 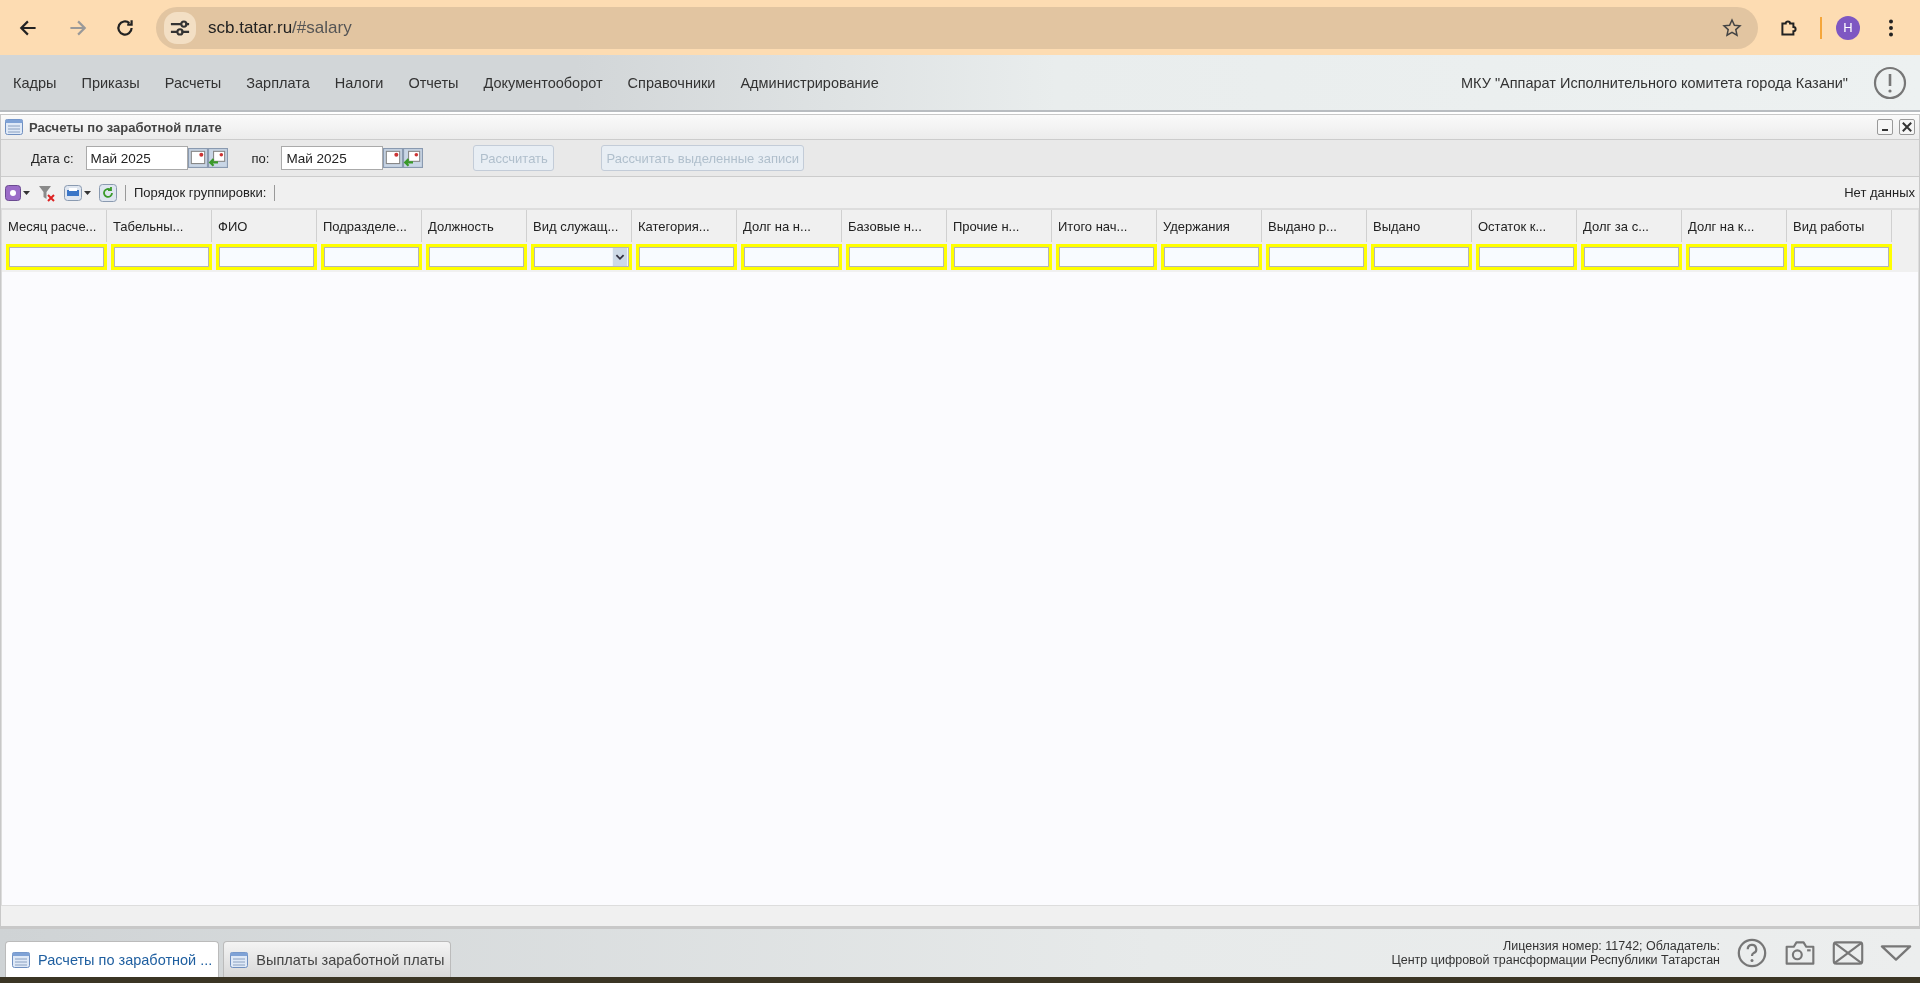 I want to click on panel-title: Расчеты по заработной плате, so click(x=125, y=127).